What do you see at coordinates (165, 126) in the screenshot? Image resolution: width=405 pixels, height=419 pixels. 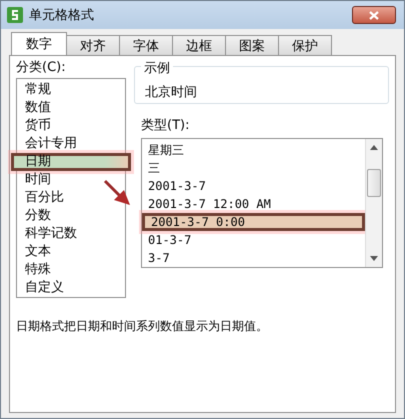 I see `type-label: 类型(T):` at bounding box center [165, 126].